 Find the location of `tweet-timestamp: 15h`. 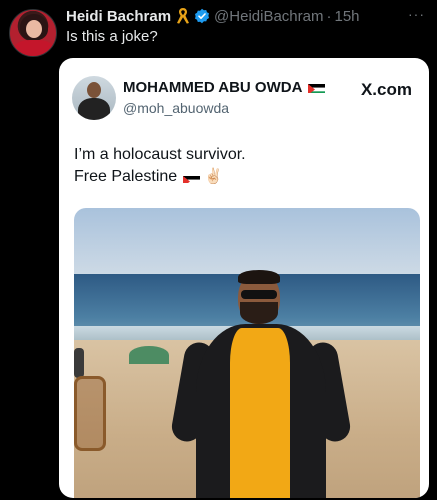

tweet-timestamp: 15h is located at coordinates (346, 16).